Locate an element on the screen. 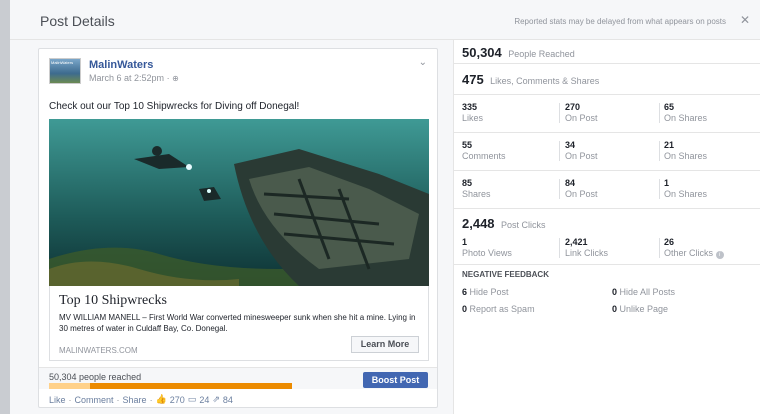  learn-more-button: Learn More is located at coordinates (385, 344).